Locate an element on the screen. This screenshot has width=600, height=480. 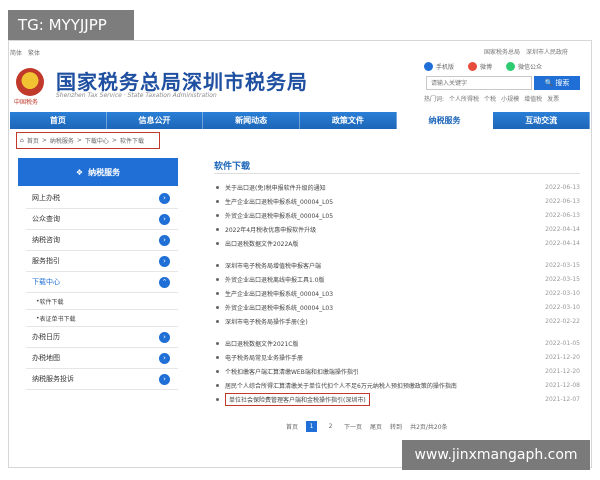
top-links-right: 国家税务总局 深圳市人民政府 is located at coordinates (526, 51).